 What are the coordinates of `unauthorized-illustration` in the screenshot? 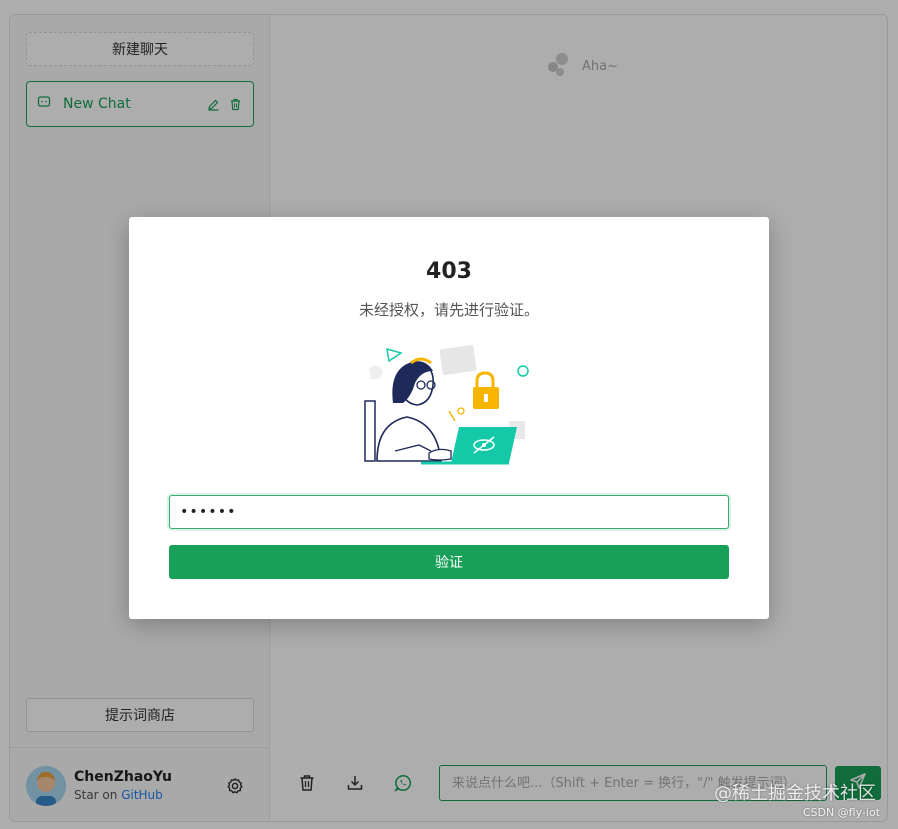 It's located at (449, 404).